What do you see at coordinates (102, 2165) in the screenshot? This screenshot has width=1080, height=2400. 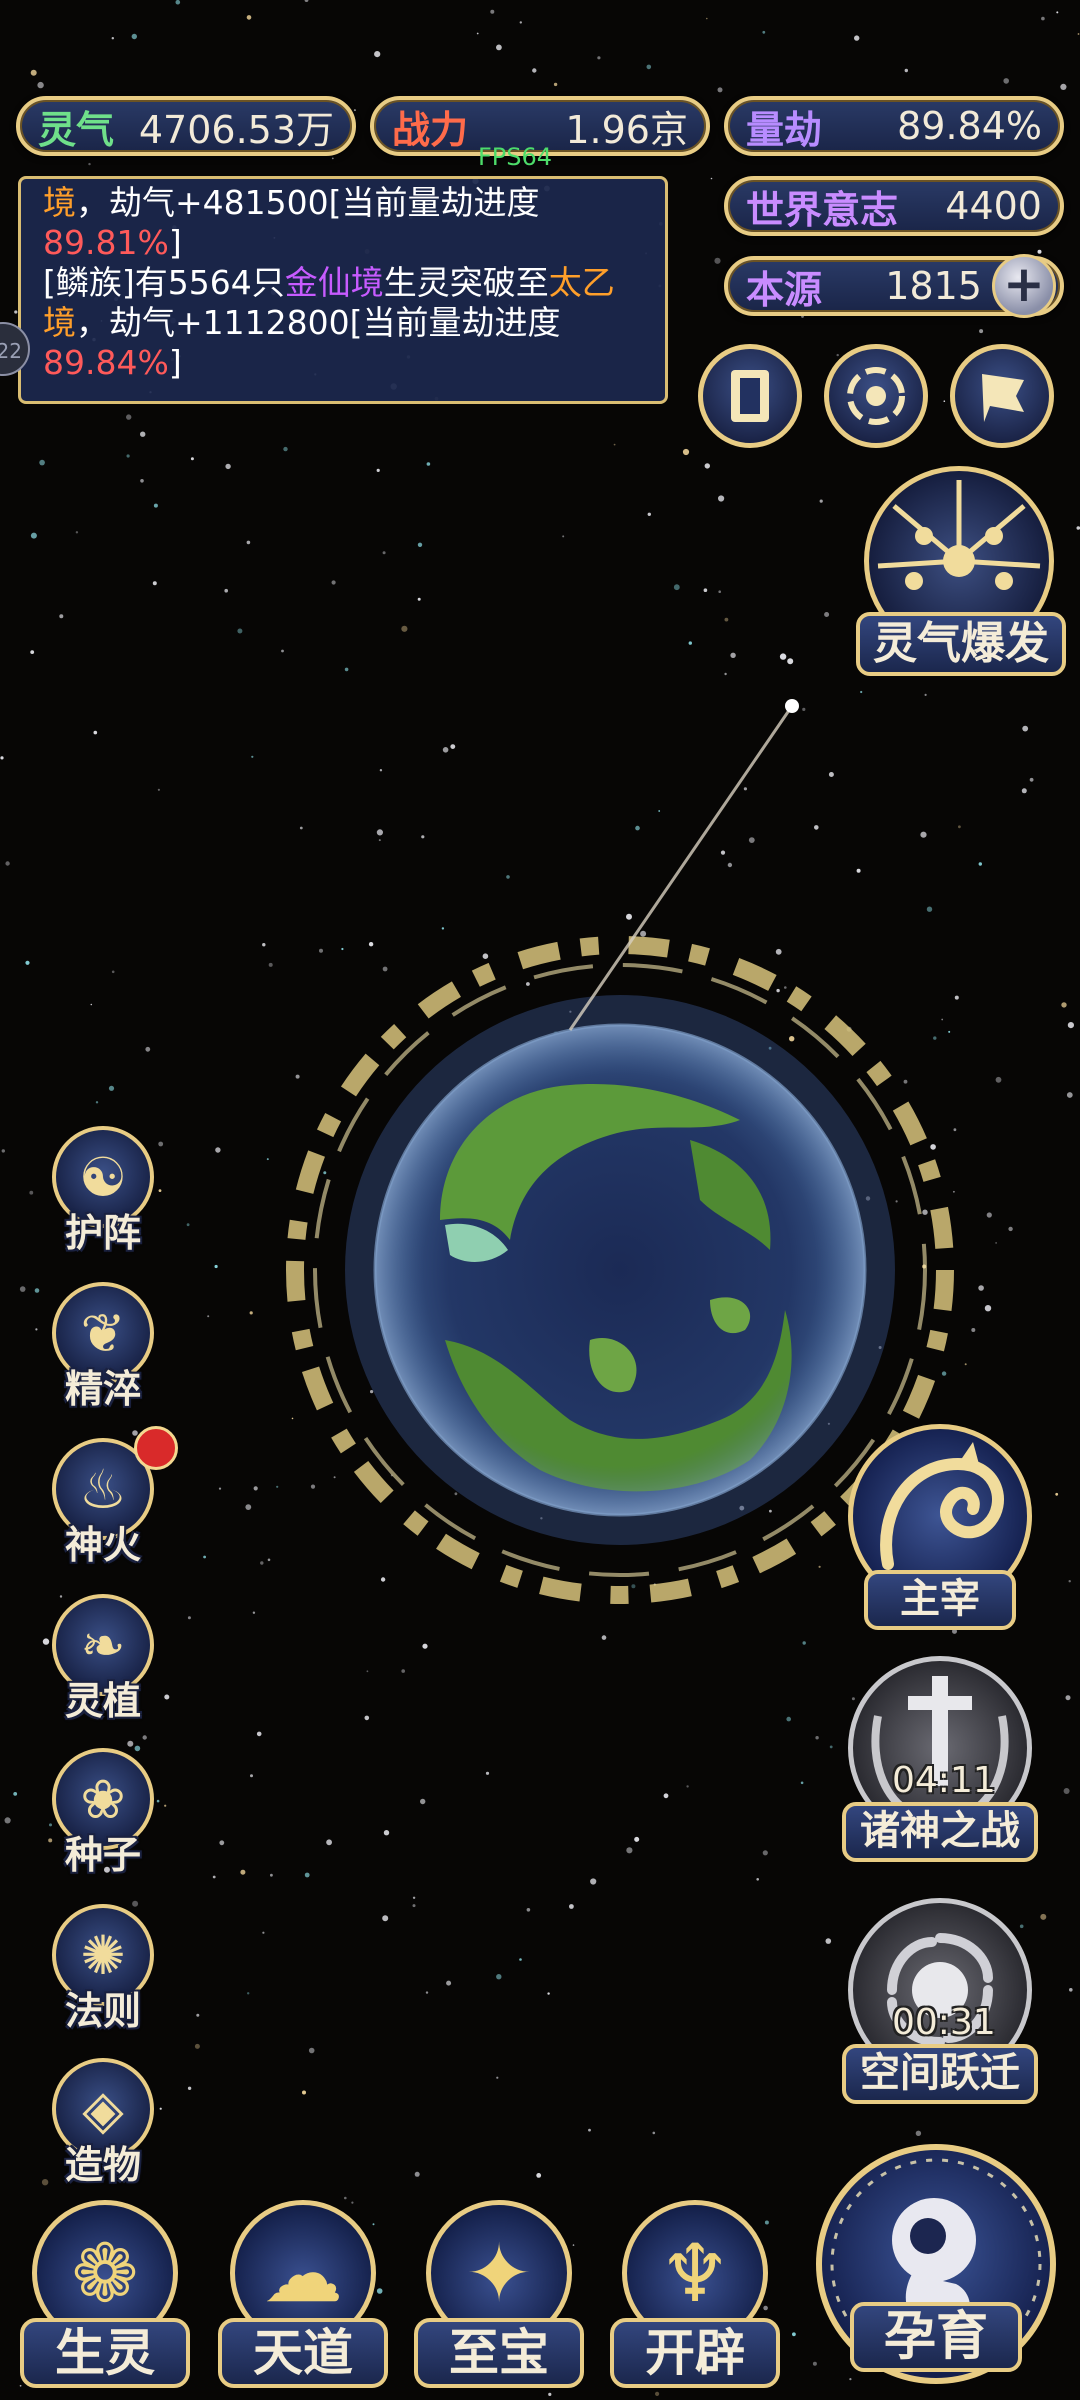 I see `menu-zao-wu-label: 造物` at bounding box center [102, 2165].